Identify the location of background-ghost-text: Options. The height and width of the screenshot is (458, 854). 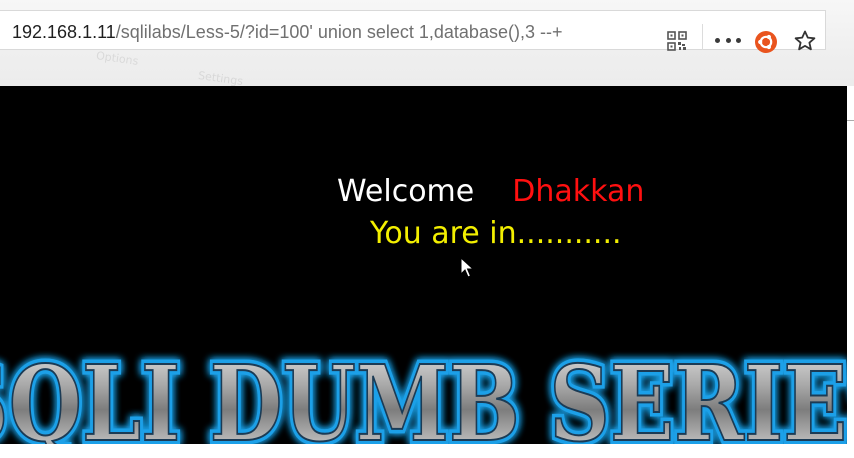
(117, 58).